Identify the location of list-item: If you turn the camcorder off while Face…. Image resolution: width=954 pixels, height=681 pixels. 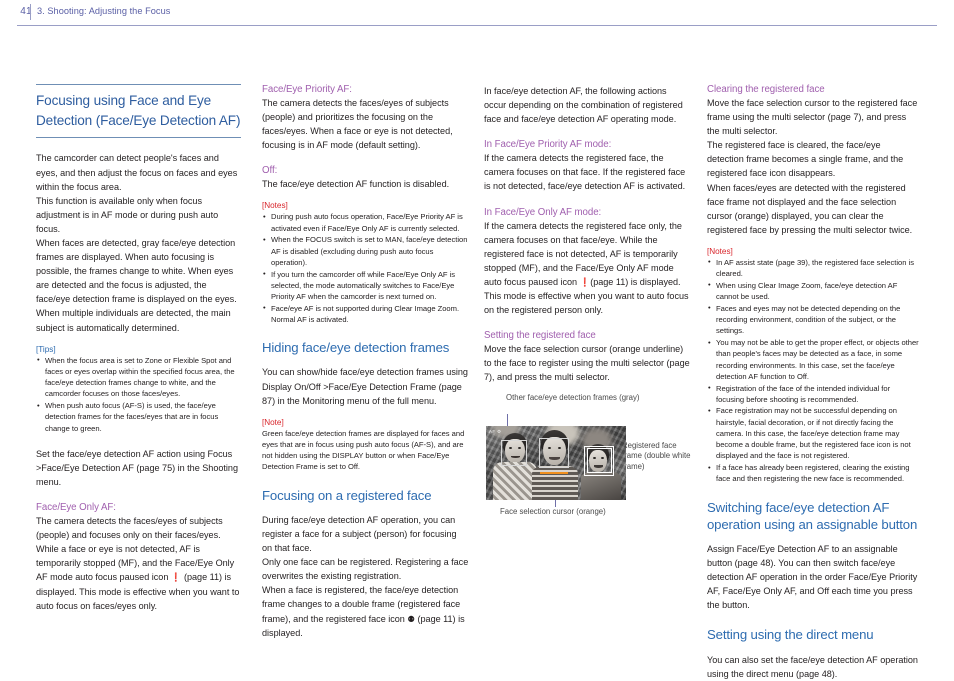
(365, 285).